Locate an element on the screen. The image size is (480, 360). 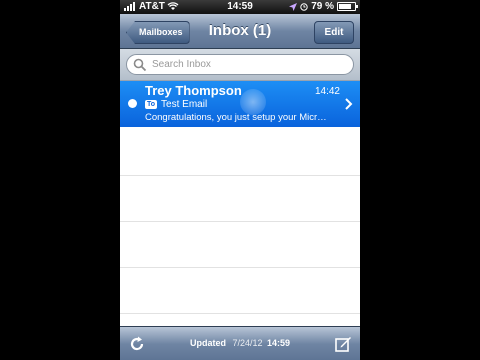
alarm-clock-icon is located at coordinates (304, 6).